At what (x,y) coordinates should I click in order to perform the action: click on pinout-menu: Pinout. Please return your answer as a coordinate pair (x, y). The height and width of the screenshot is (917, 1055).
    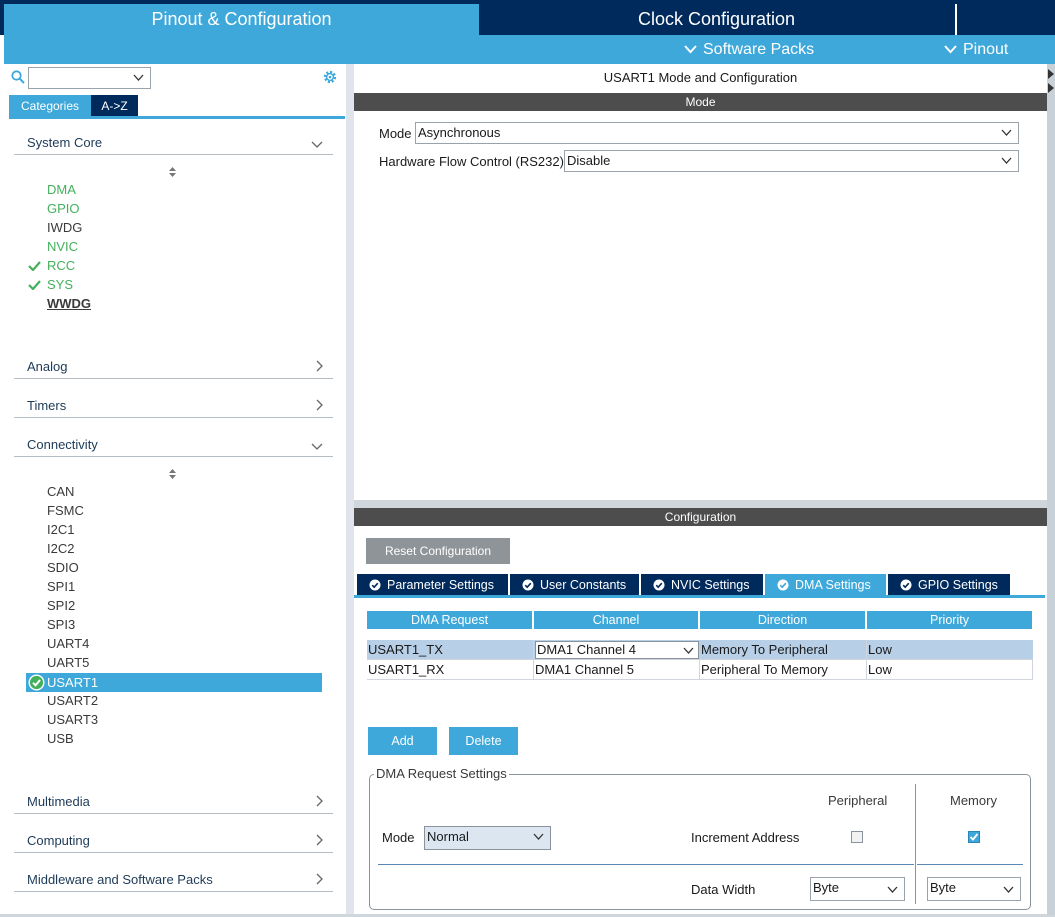
    Looking at the image, I should click on (976, 49).